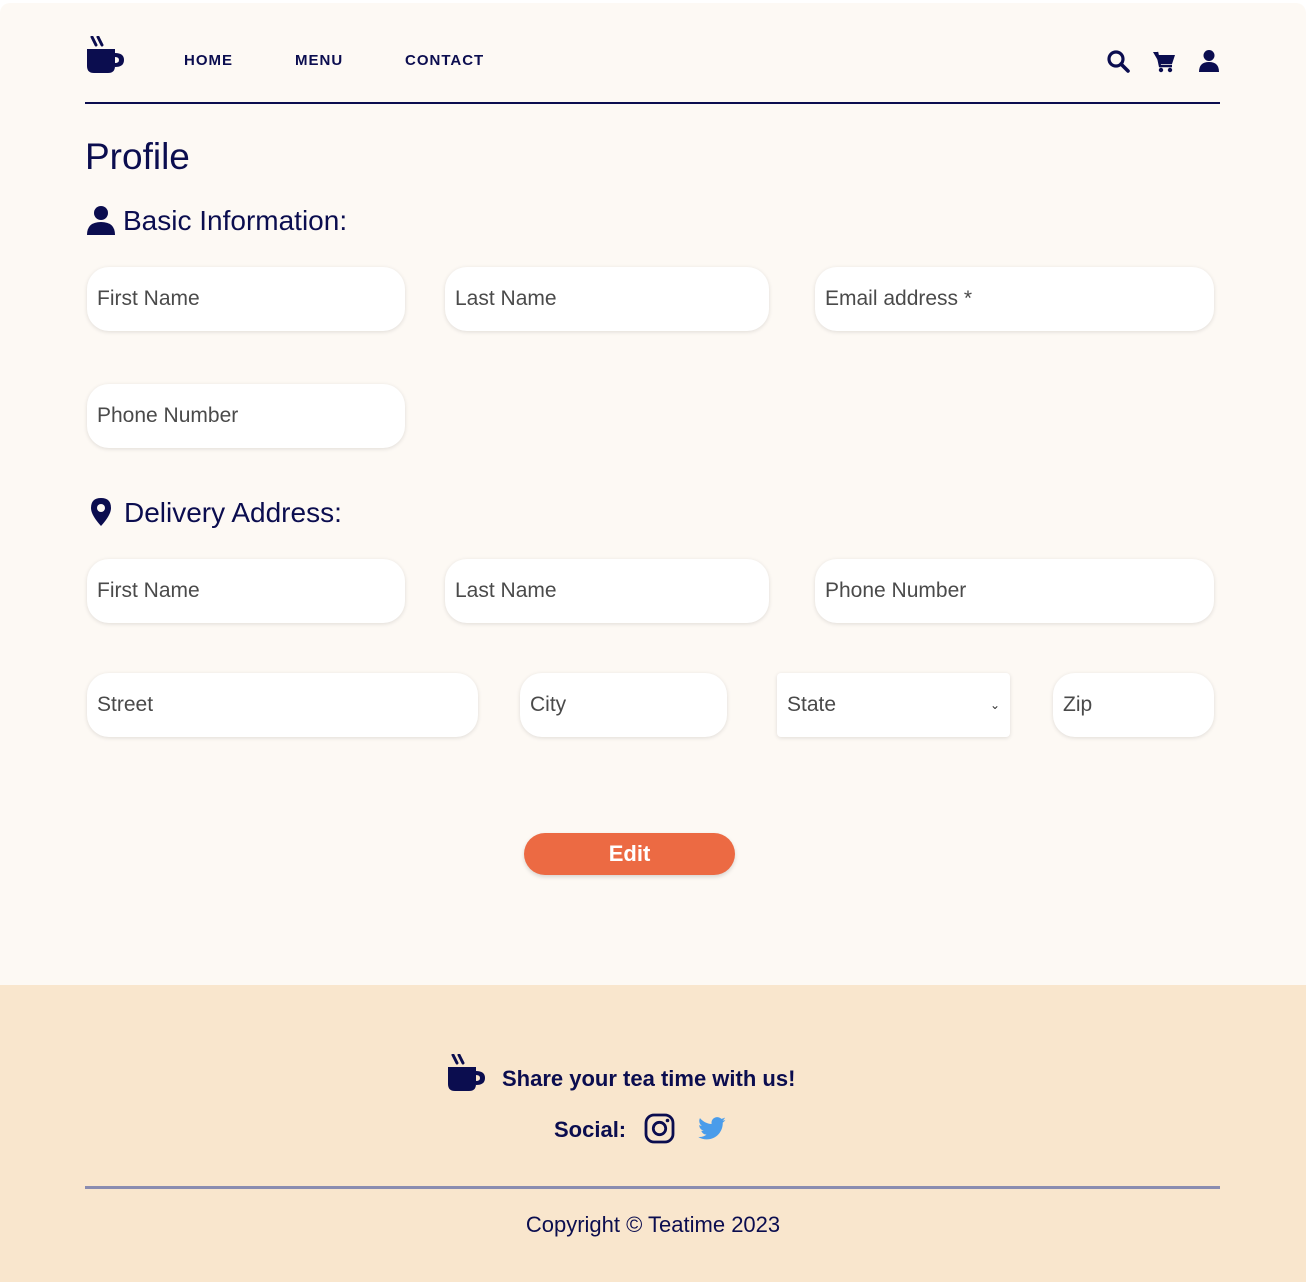 The image size is (1306, 1282). I want to click on state-select: State ⌄, so click(893, 705).